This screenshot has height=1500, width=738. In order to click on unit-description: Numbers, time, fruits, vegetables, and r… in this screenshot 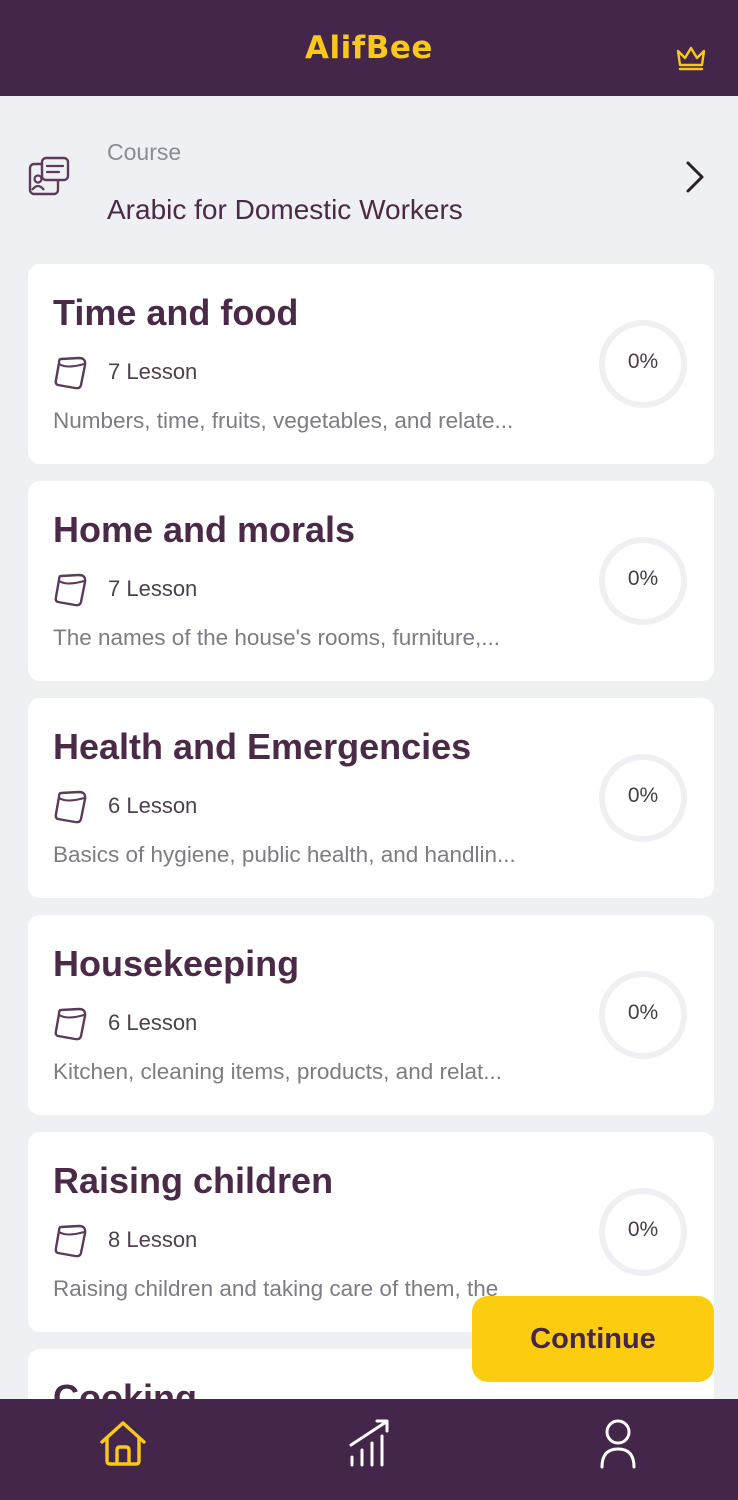, I will do `click(283, 420)`.